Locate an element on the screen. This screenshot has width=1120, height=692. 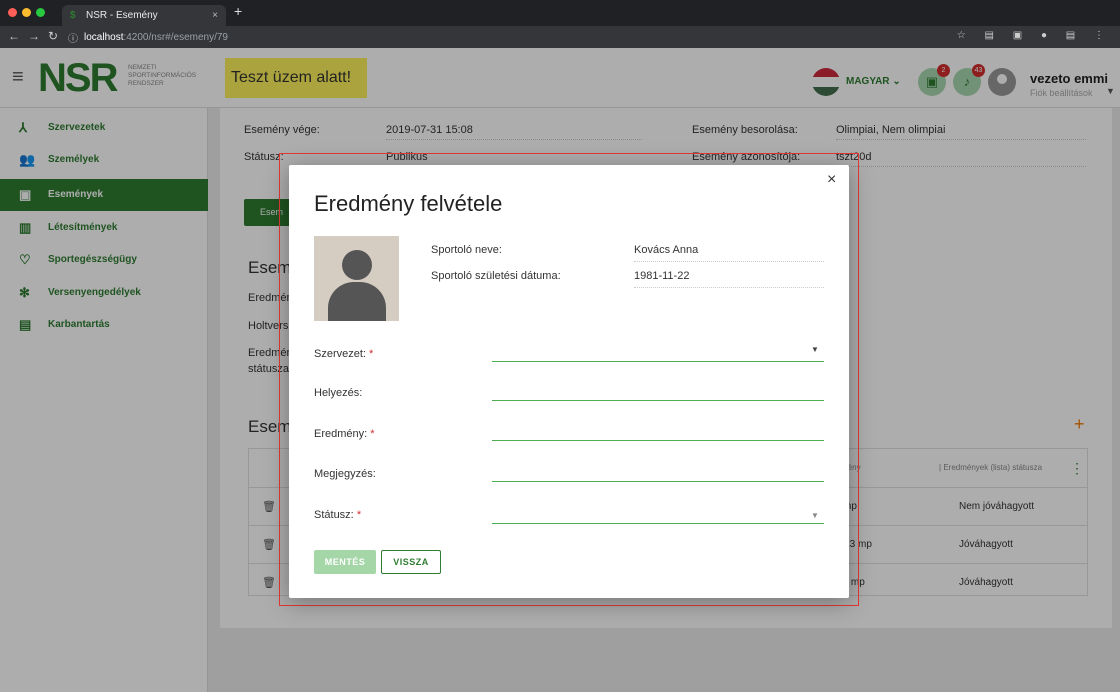
person-body-icon is located at coordinates (357, 301).